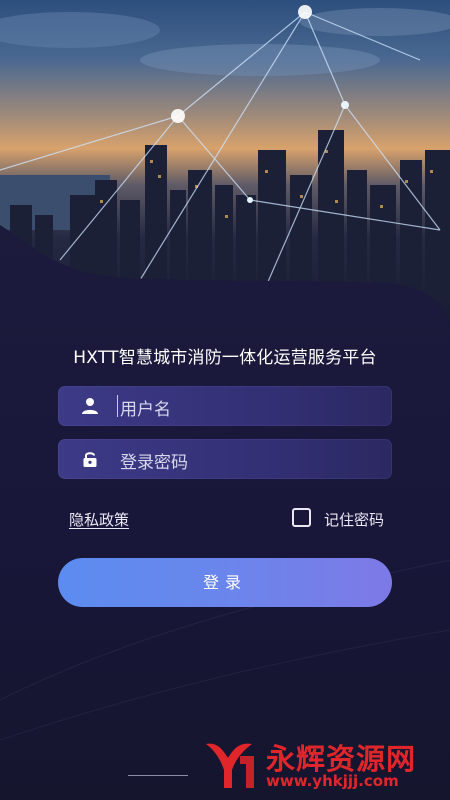 Image resolution: width=450 pixels, height=800 pixels. What do you see at coordinates (301, 517) in the screenshot?
I see `remember-checkbox` at bounding box center [301, 517].